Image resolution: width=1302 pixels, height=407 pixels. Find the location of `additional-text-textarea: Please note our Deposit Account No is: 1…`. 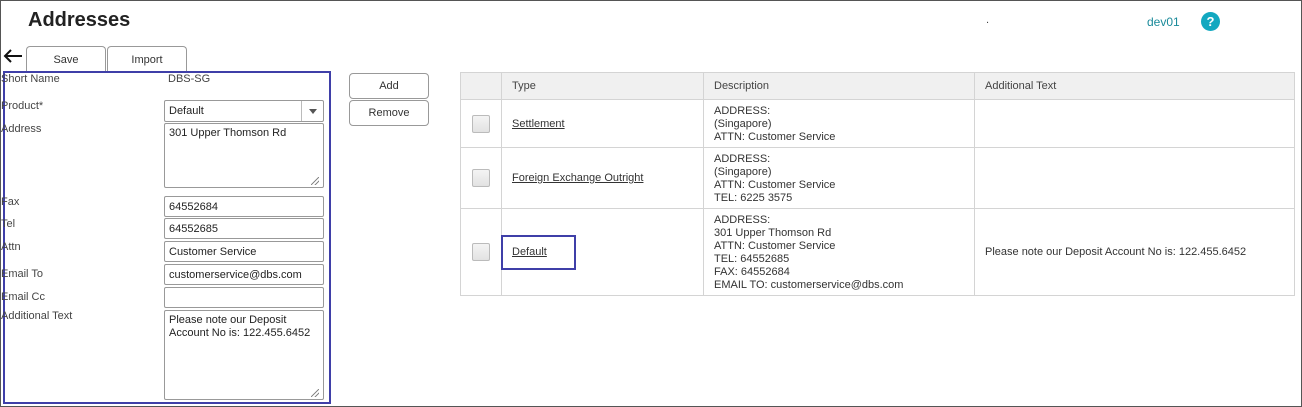

additional-text-textarea: Please note our Deposit Account No is: 1… is located at coordinates (244, 355).